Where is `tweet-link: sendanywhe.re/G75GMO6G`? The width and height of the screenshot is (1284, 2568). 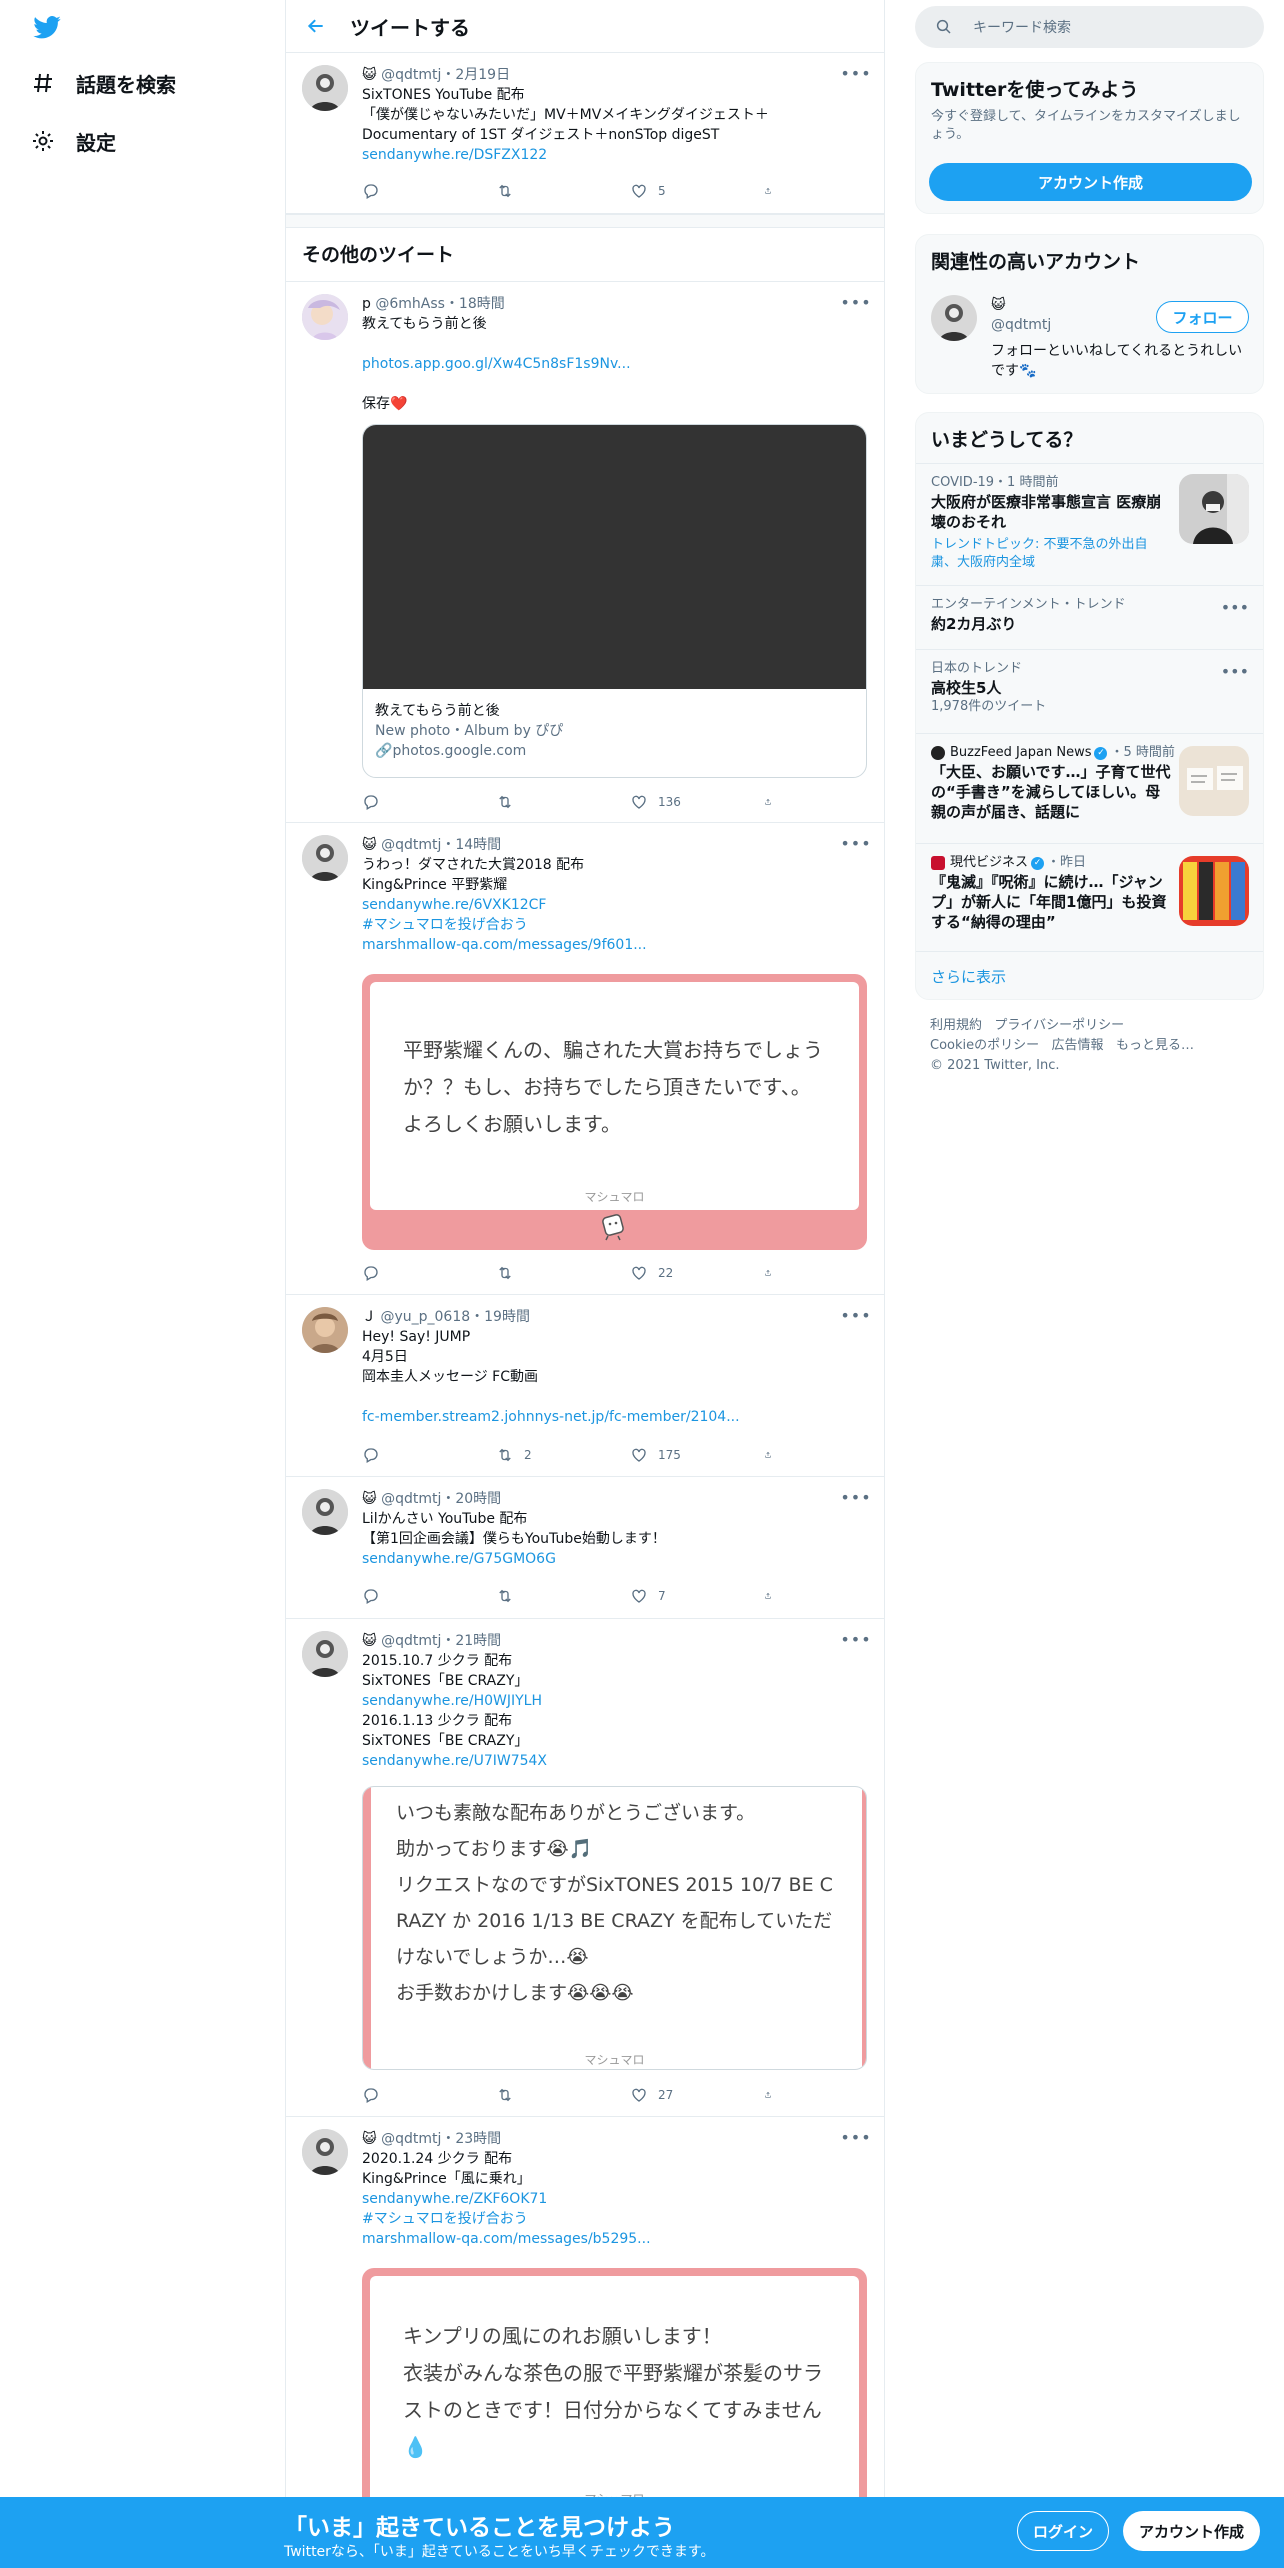 tweet-link: sendanywhe.re/G75GMO6G is located at coordinates (614, 1559).